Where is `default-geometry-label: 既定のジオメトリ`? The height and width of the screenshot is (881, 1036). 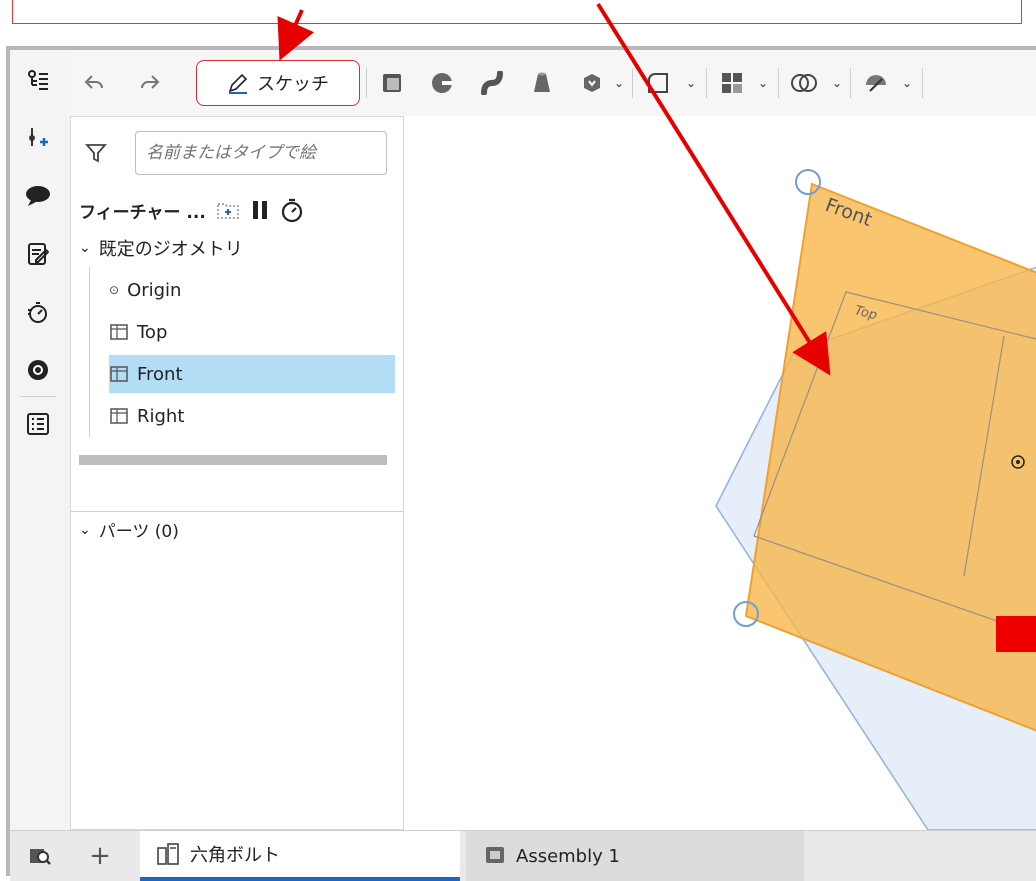
default-geometry-label: 既定のジオメトリ is located at coordinates (170, 249).